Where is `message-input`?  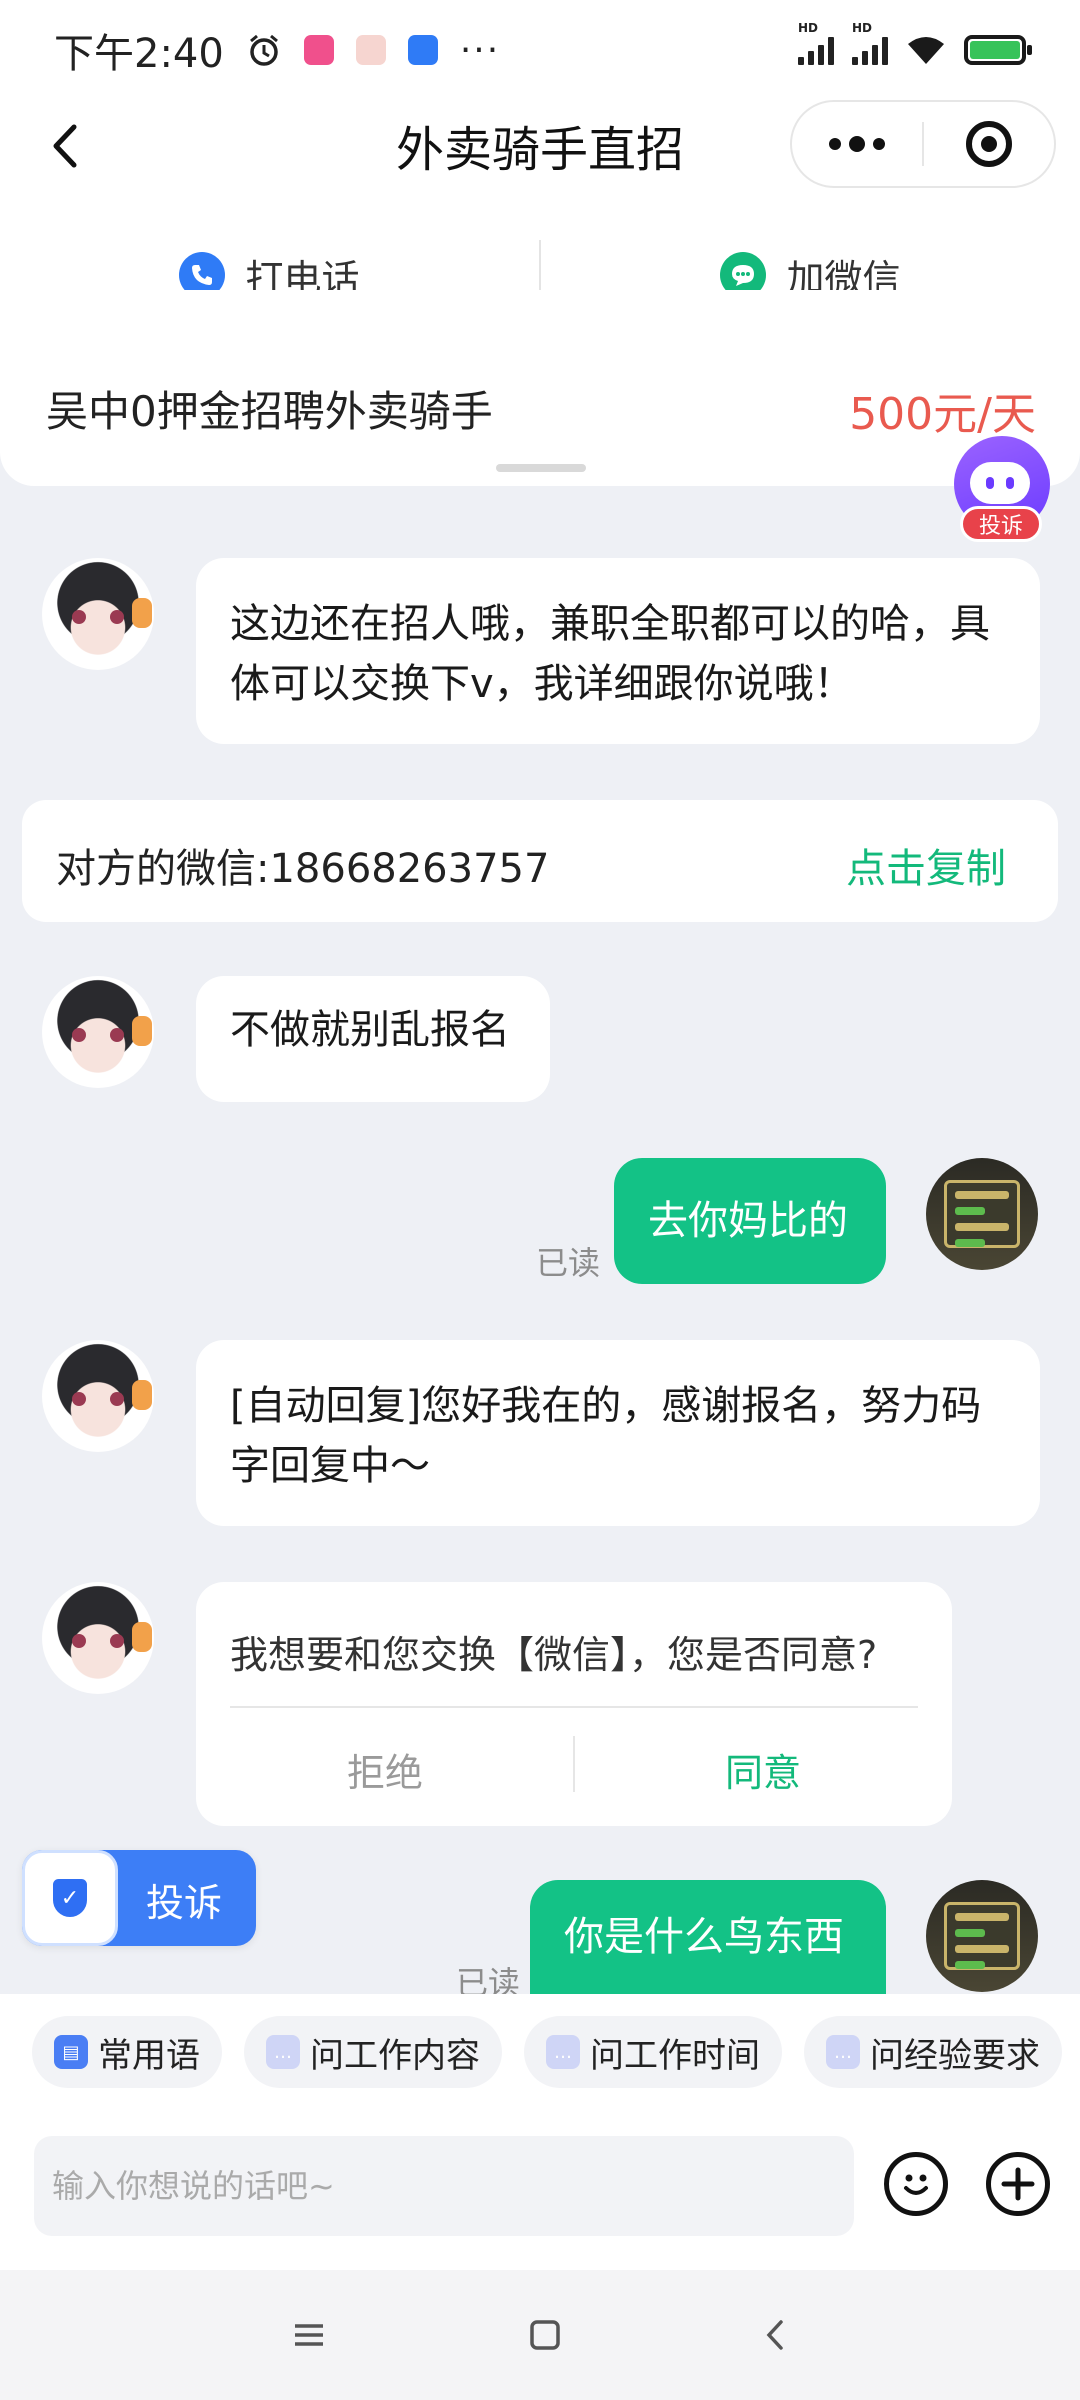
message-input is located at coordinates (444, 2186).